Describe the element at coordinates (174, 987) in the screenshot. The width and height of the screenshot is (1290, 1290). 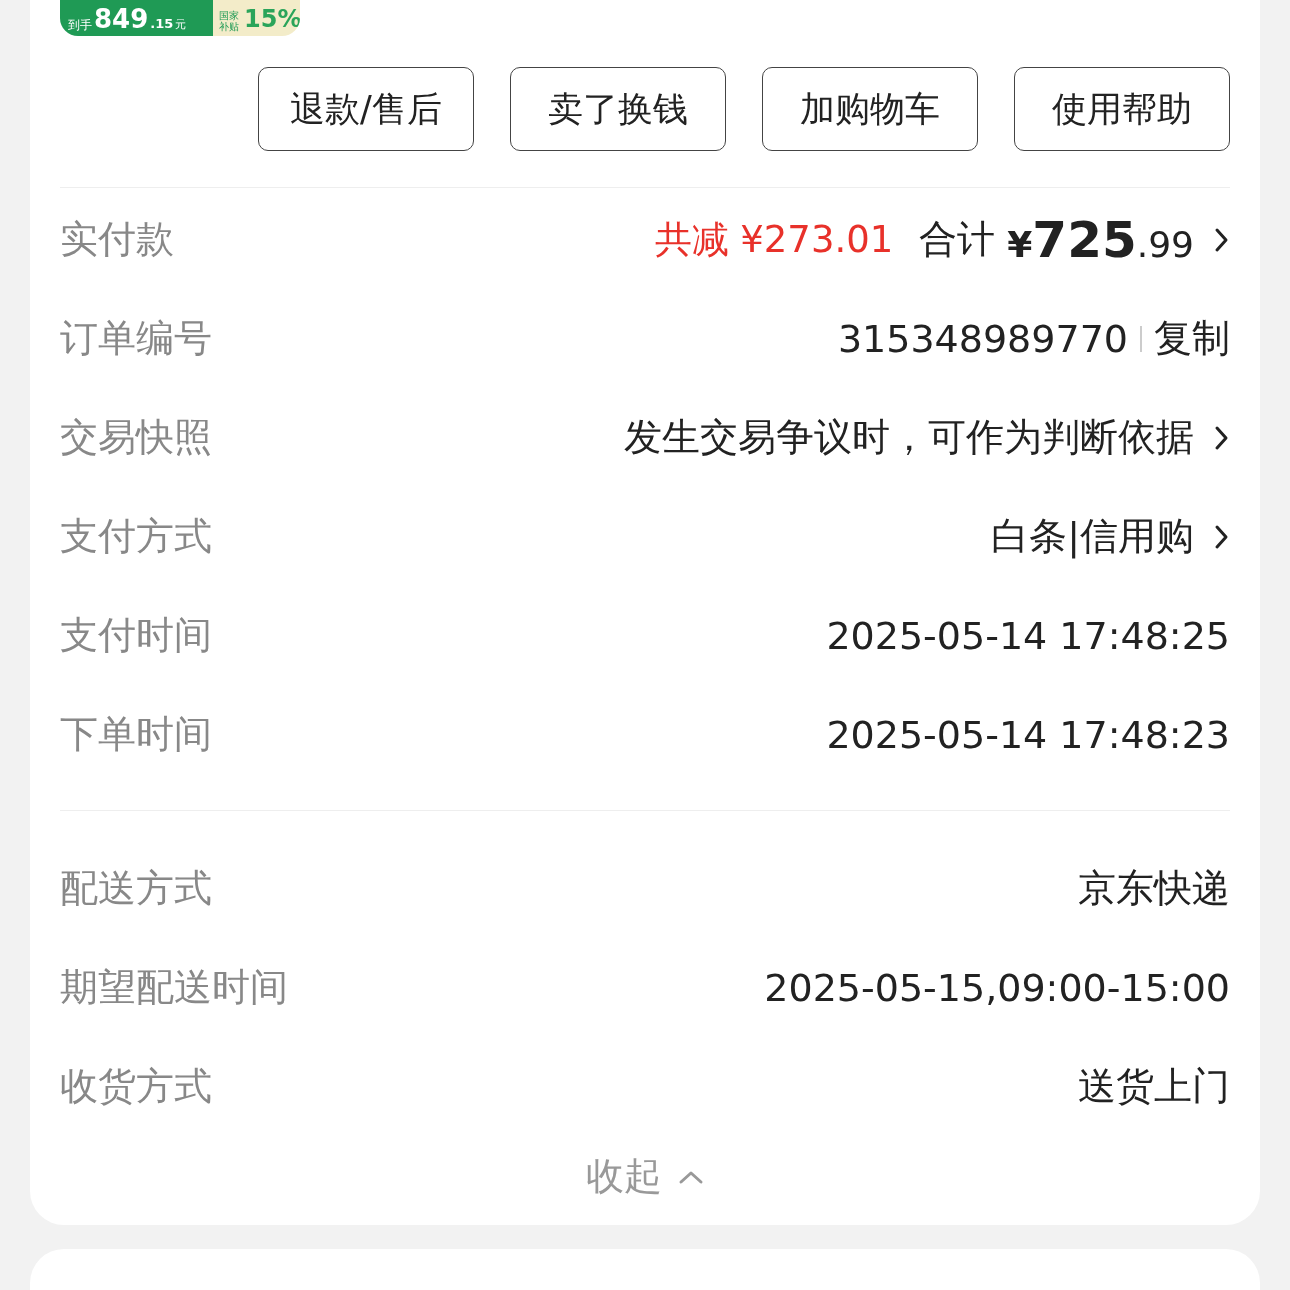
I see `row-label: 期望配送时间` at that location.